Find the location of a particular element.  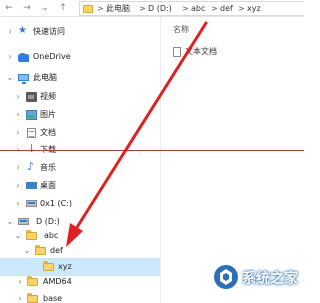

annotation-arrow-head is located at coordinates (74, 235).